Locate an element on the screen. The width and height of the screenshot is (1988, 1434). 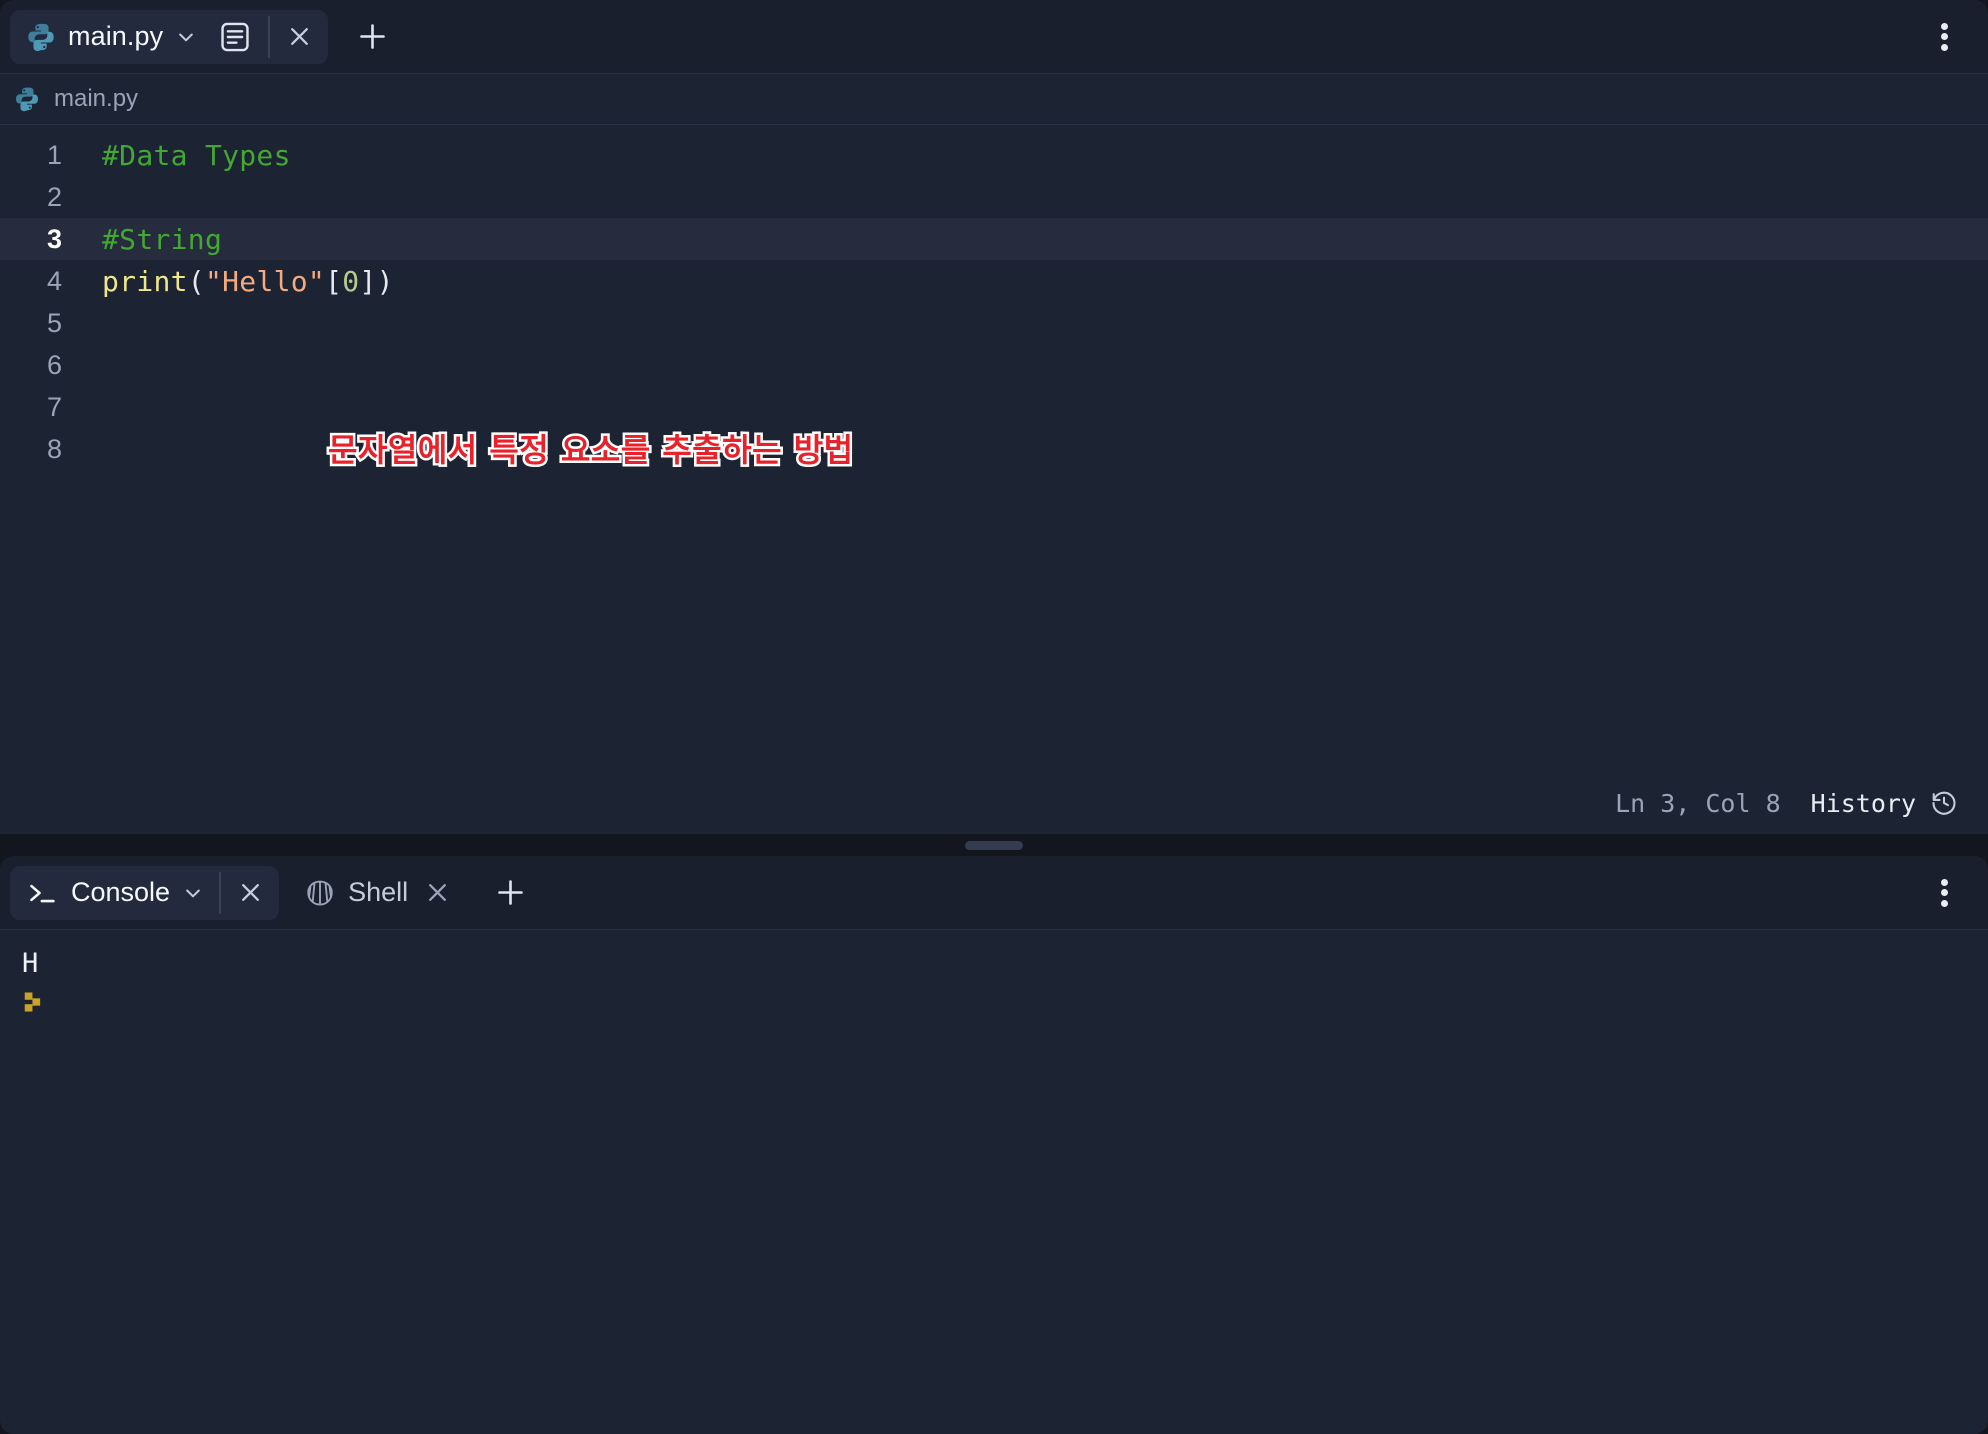
line-number: 2 is located at coordinates (54, 196).